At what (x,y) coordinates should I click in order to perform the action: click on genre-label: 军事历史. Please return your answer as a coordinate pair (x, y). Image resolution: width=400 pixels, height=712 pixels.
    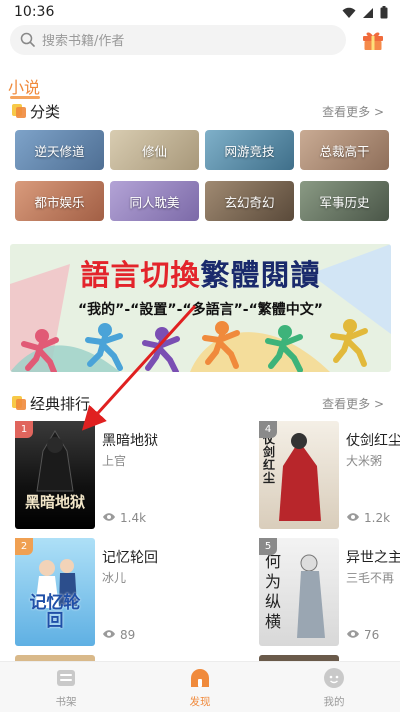
    Looking at the image, I should click on (344, 202).